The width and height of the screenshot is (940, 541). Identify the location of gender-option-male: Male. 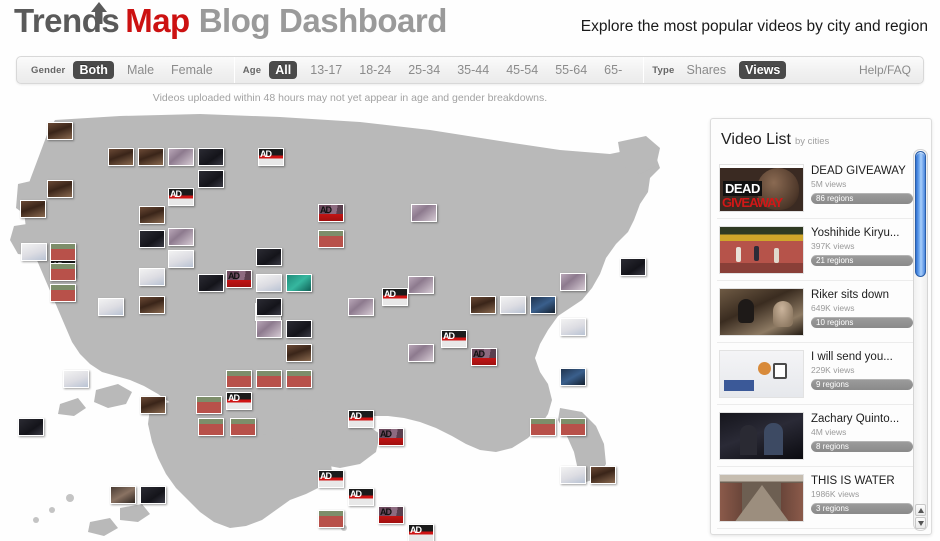
(140, 70).